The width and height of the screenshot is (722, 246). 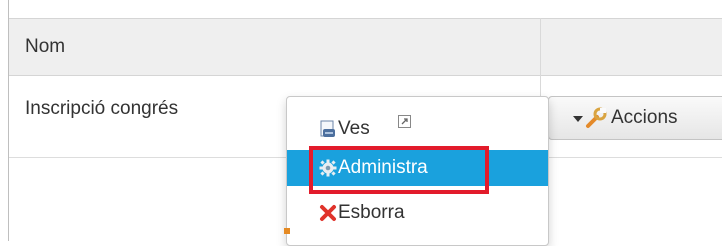 I want to click on menu-item-label: Administra, so click(x=383, y=167).